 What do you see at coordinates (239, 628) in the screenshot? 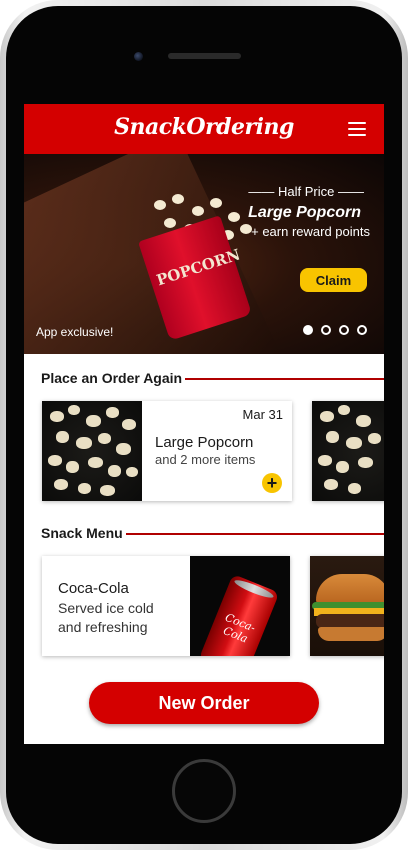
I see `can-logo: Coca-Cola` at bounding box center [239, 628].